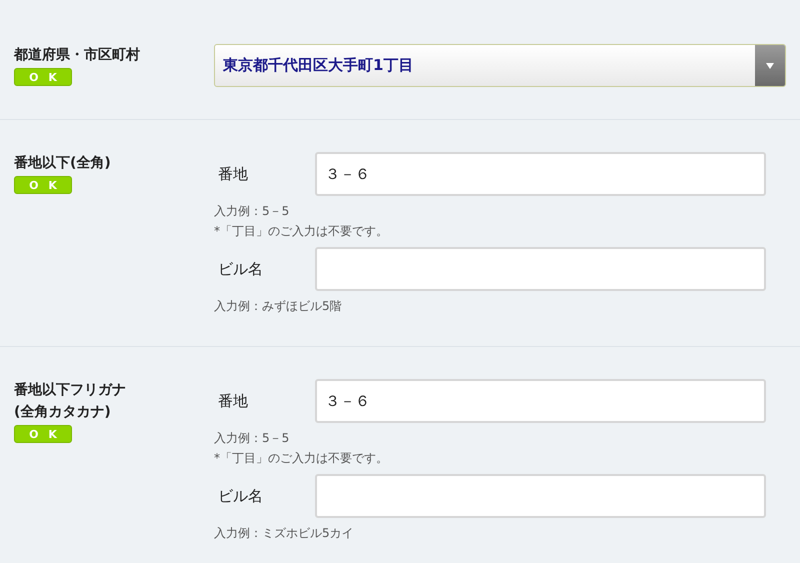  Describe the element at coordinates (62, 163) in the screenshot. I see `section-label: 番地以下(全角)` at that location.